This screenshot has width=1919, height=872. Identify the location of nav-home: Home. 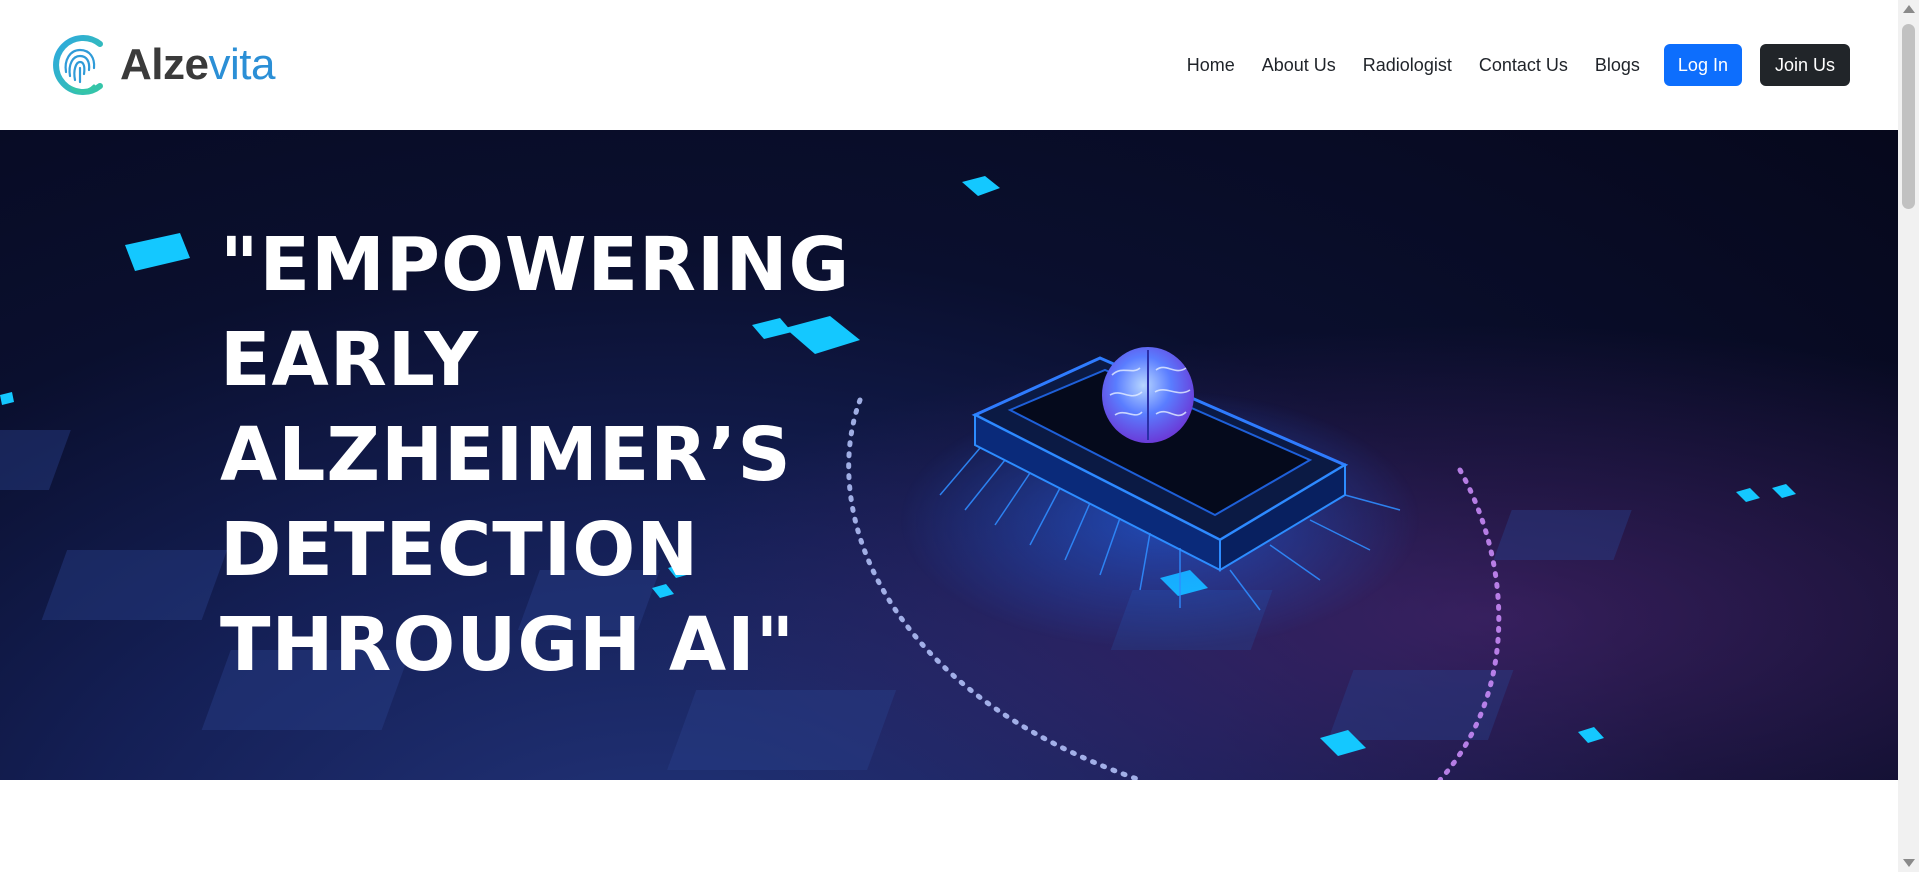
(1211, 65).